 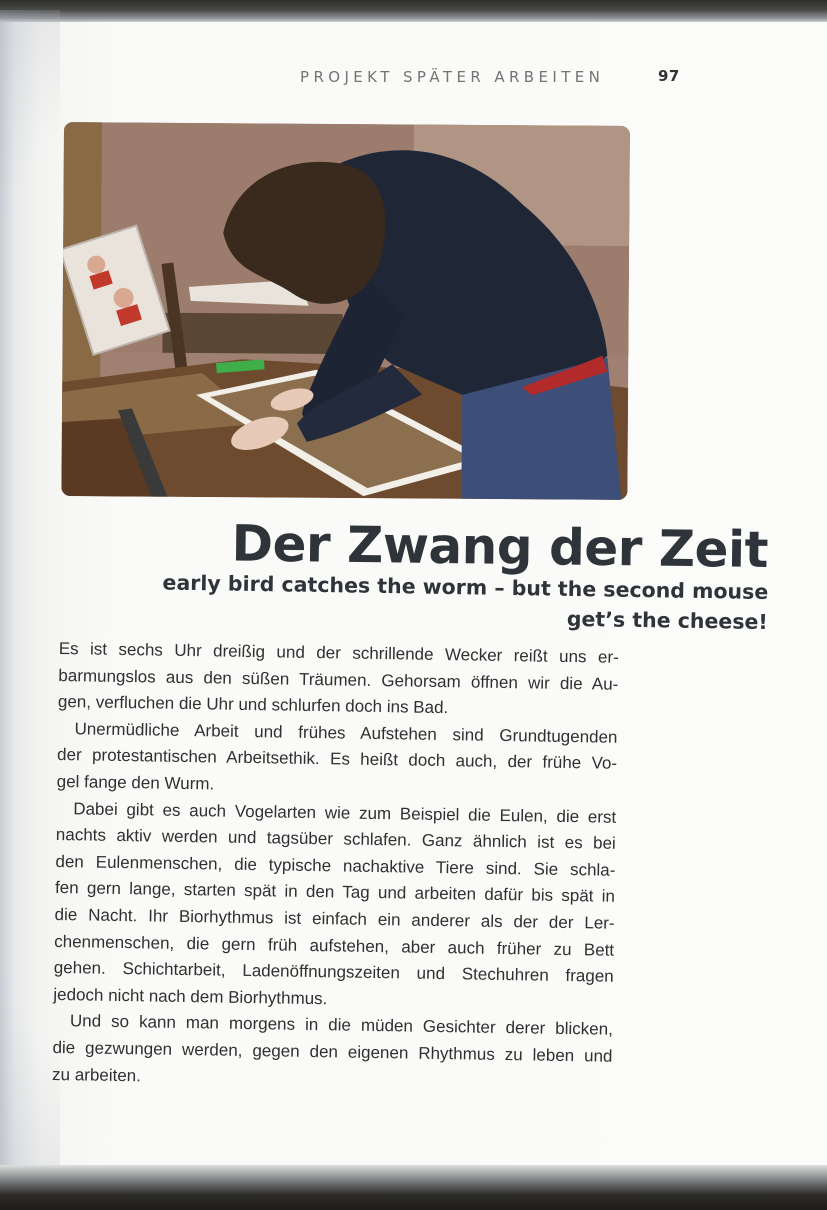 I want to click on page-gutter-shadow, so click(x=30, y=595).